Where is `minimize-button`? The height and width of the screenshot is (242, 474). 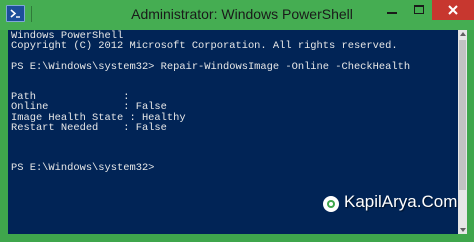
minimize-button is located at coordinates (392, 10).